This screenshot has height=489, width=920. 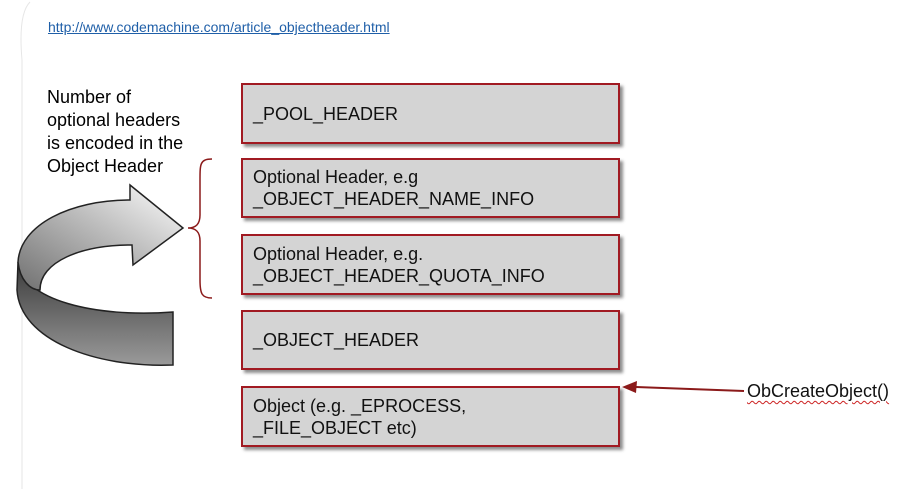 I want to click on obcreateobject-label: ObCreateObject(), so click(x=818, y=391).